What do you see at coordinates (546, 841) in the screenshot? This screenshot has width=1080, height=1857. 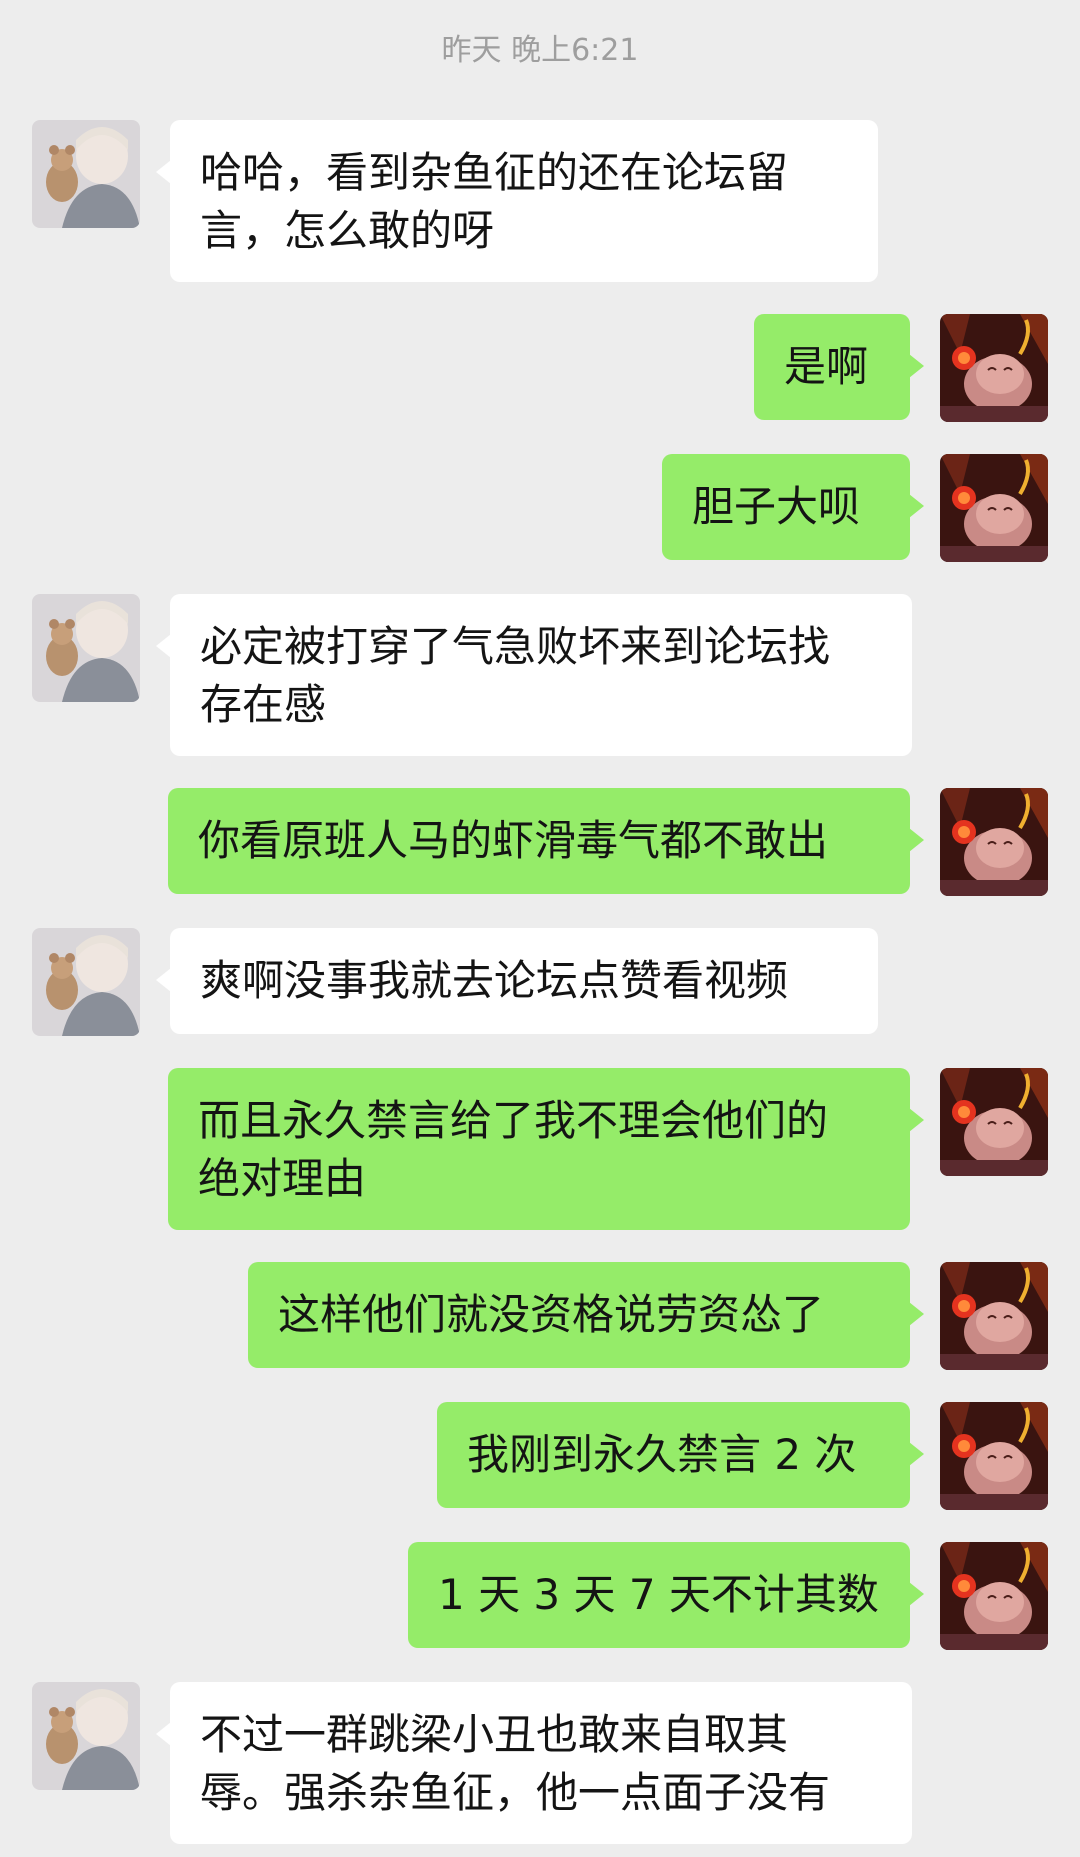 I see `sent-message-bubble: 你看原班人马的虾滑毒气都不敢出` at bounding box center [546, 841].